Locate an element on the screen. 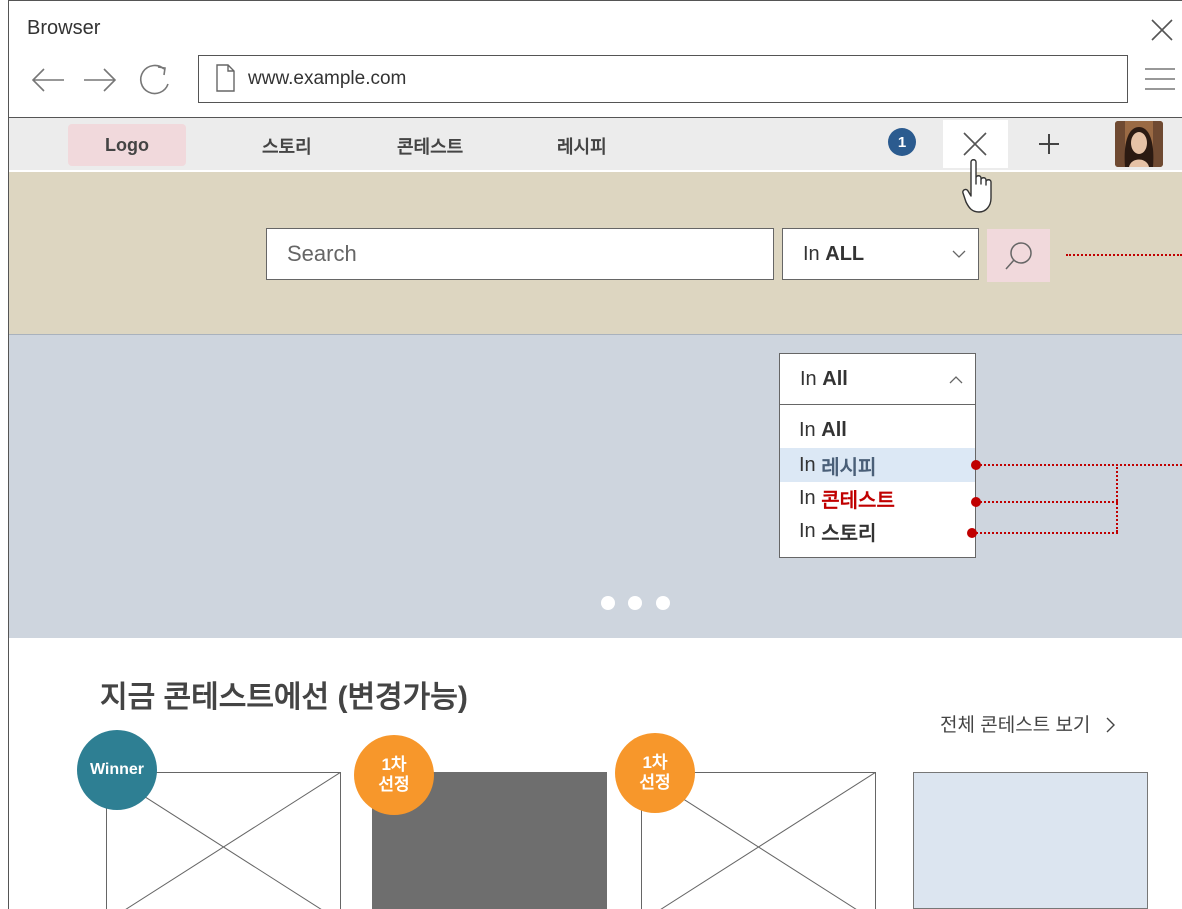 This screenshot has height=909, width=1182. search-placeholder: Search is located at coordinates (322, 253).